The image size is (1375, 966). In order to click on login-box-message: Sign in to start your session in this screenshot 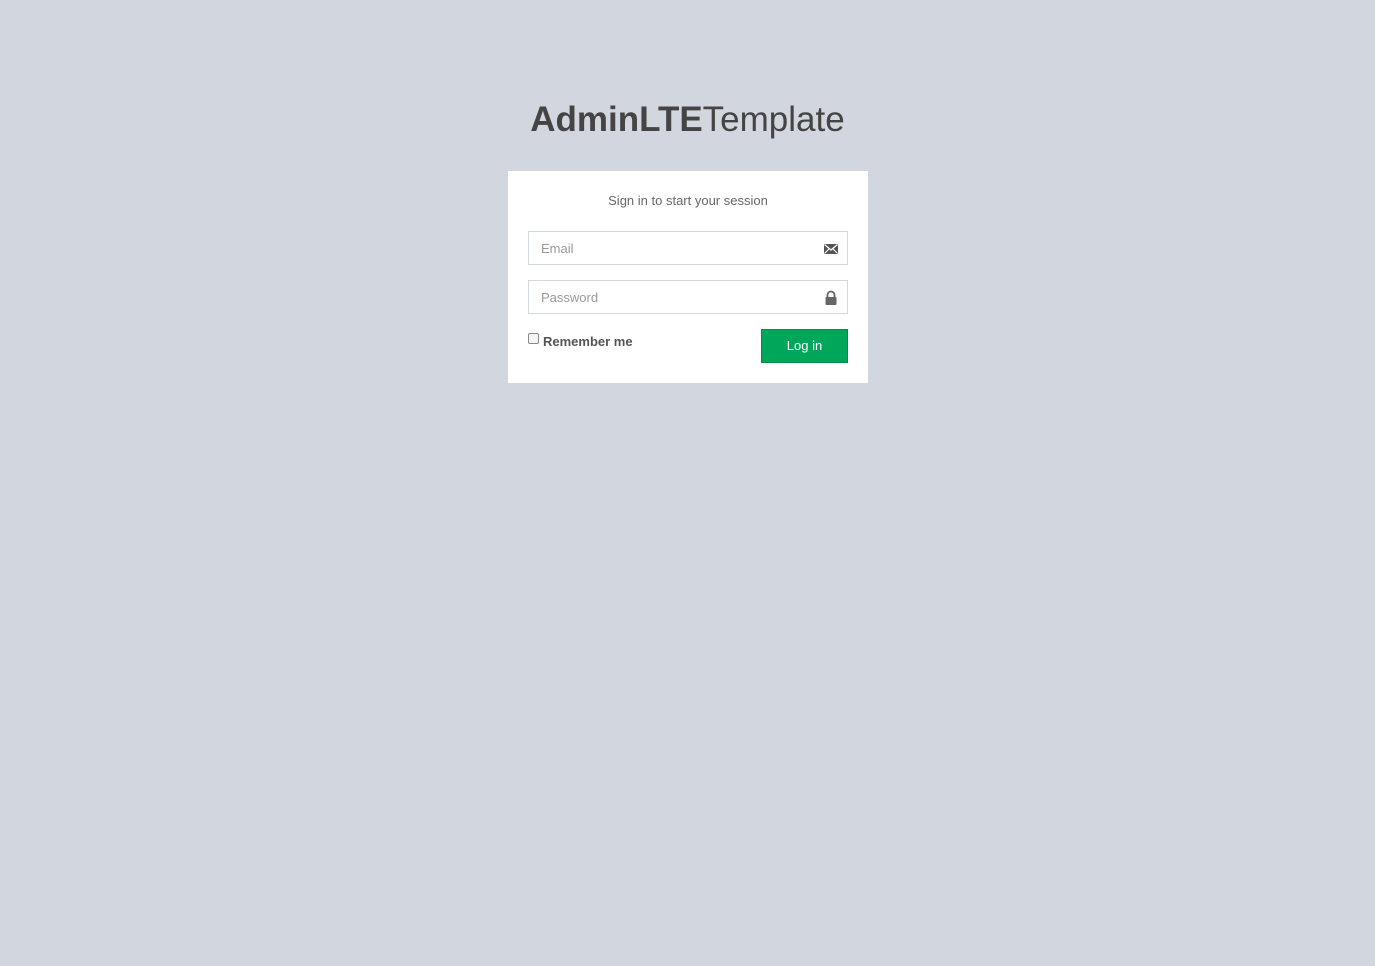, I will do `click(688, 200)`.